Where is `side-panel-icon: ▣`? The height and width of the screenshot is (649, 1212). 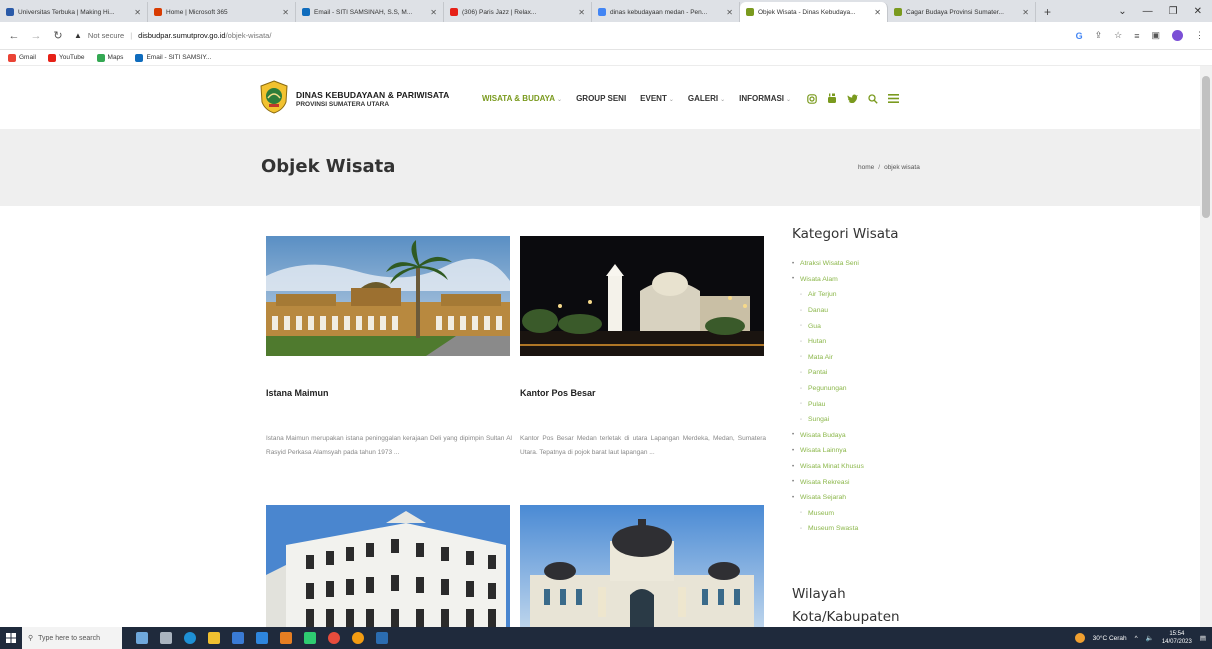 side-panel-icon: ▣ is located at coordinates (1155, 35).